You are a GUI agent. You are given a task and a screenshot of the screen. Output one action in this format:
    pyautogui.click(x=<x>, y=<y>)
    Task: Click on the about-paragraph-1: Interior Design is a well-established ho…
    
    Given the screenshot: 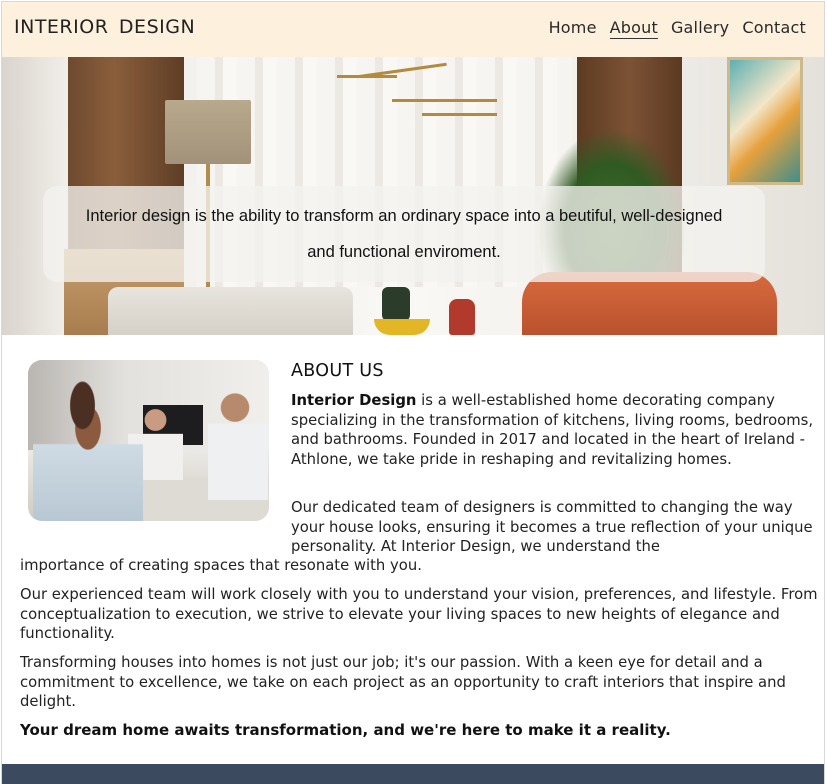 What is the action you would take?
    pyautogui.click(x=553, y=430)
    